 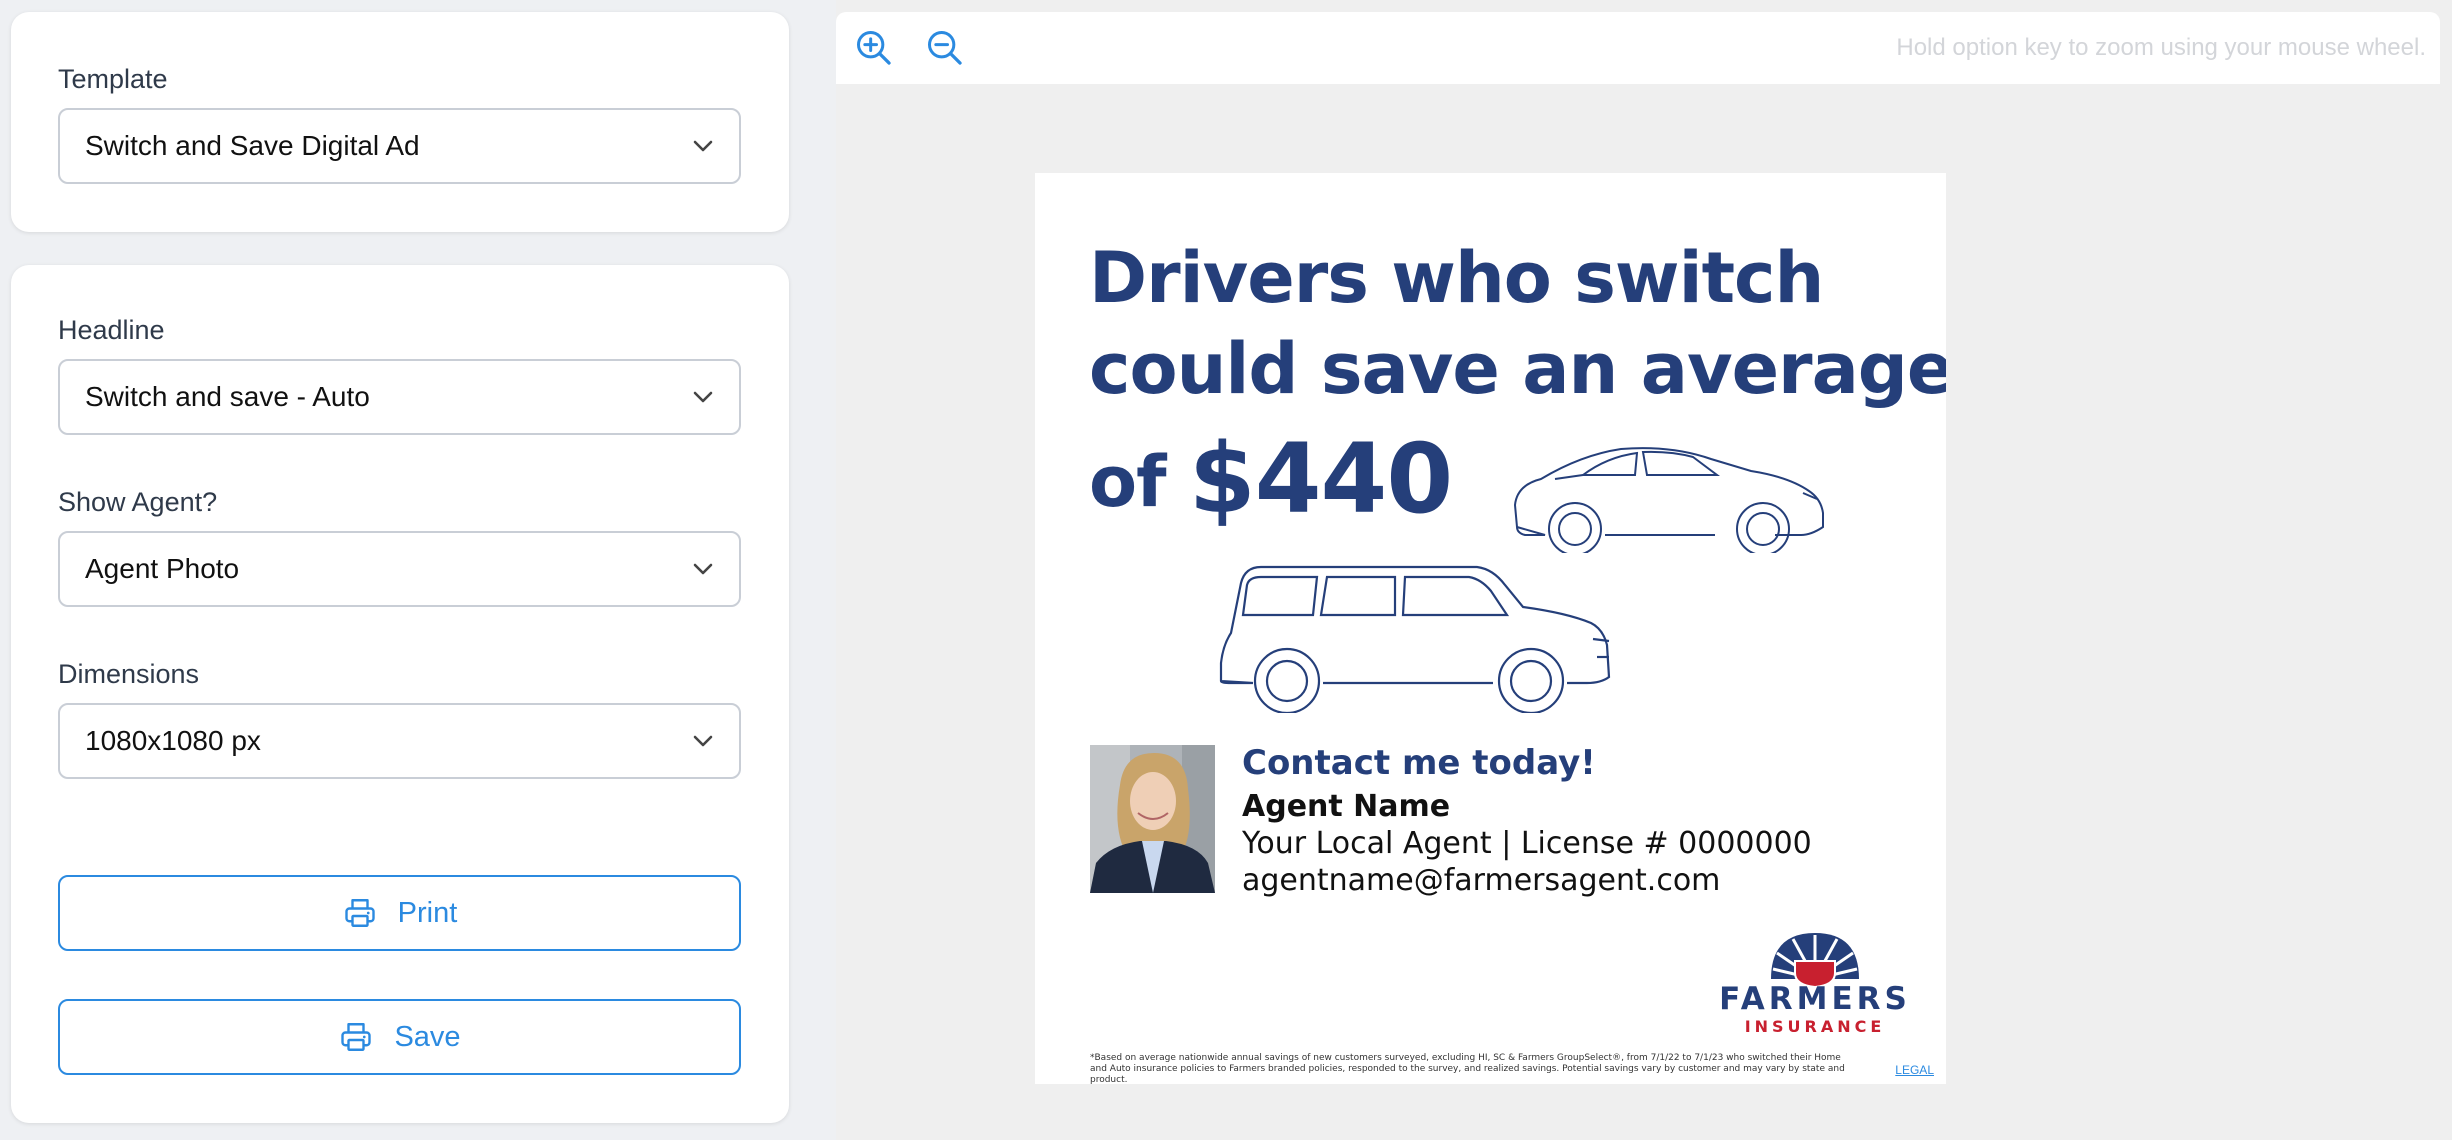 I want to click on farmers-logo: FARMERS INSURANCE, so click(x=1815, y=982).